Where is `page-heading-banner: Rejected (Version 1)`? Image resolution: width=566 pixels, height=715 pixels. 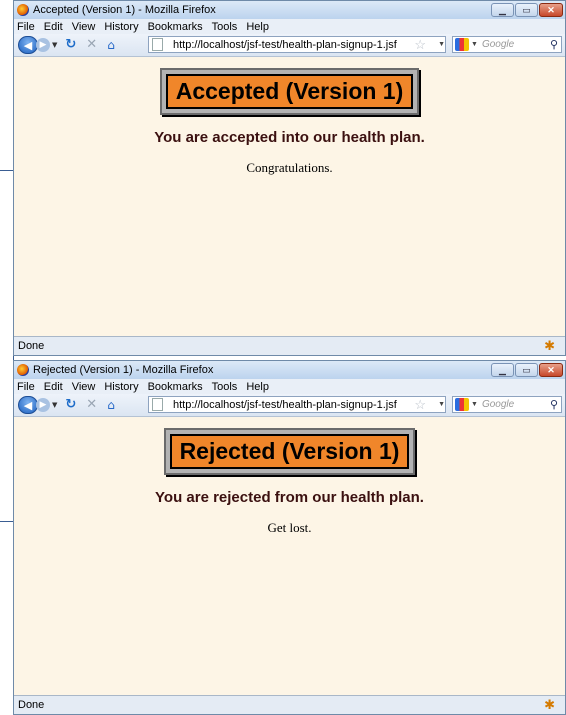 page-heading-banner: Rejected (Version 1) is located at coordinates (289, 451).